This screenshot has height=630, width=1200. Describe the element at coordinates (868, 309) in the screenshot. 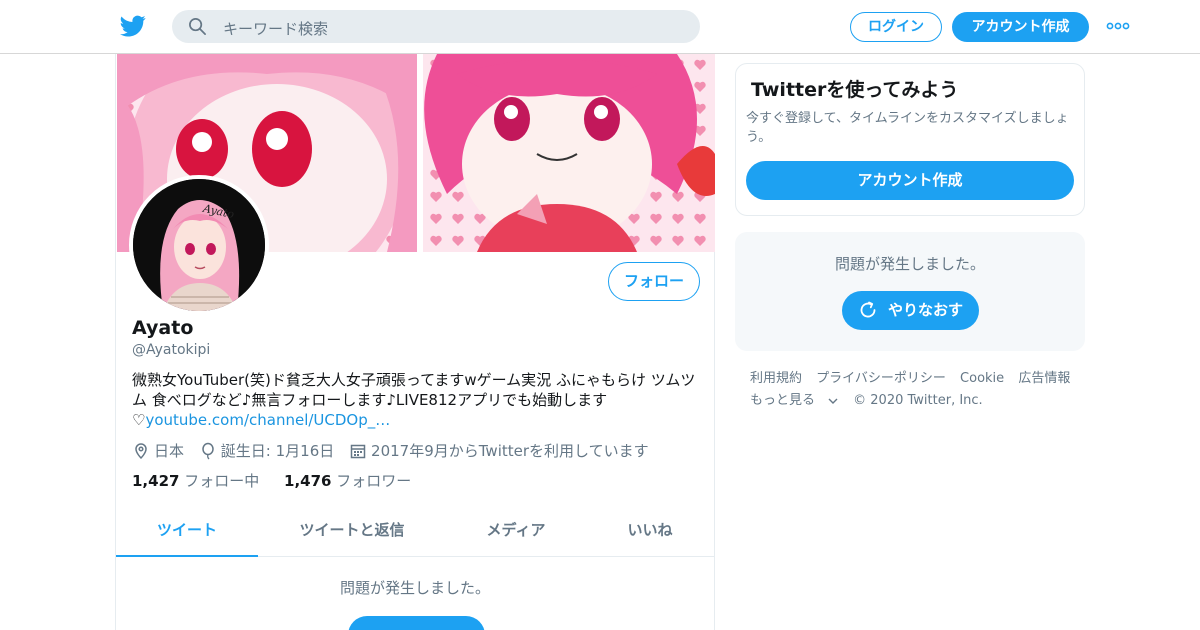

I see `refresh-icon` at that location.